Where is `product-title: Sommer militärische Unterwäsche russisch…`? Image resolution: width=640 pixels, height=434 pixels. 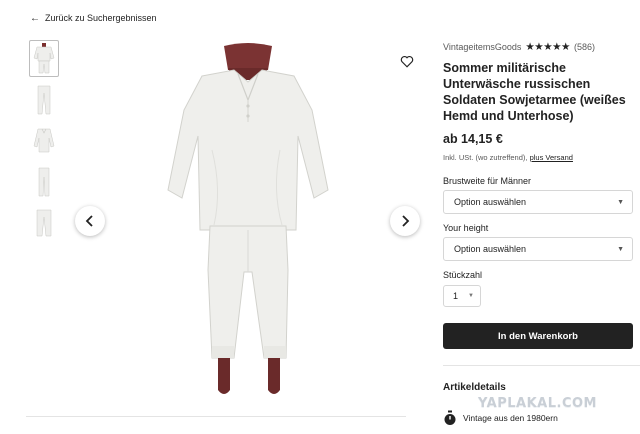
product-title: Sommer militärische Unterwäsche russisch… is located at coordinates (534, 92).